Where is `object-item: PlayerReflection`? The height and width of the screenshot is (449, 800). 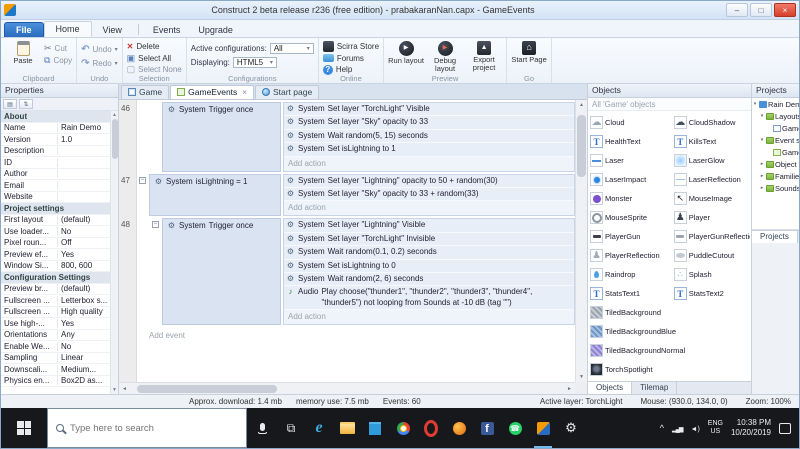
object-item: PlayerReflection is located at coordinates (631, 255).